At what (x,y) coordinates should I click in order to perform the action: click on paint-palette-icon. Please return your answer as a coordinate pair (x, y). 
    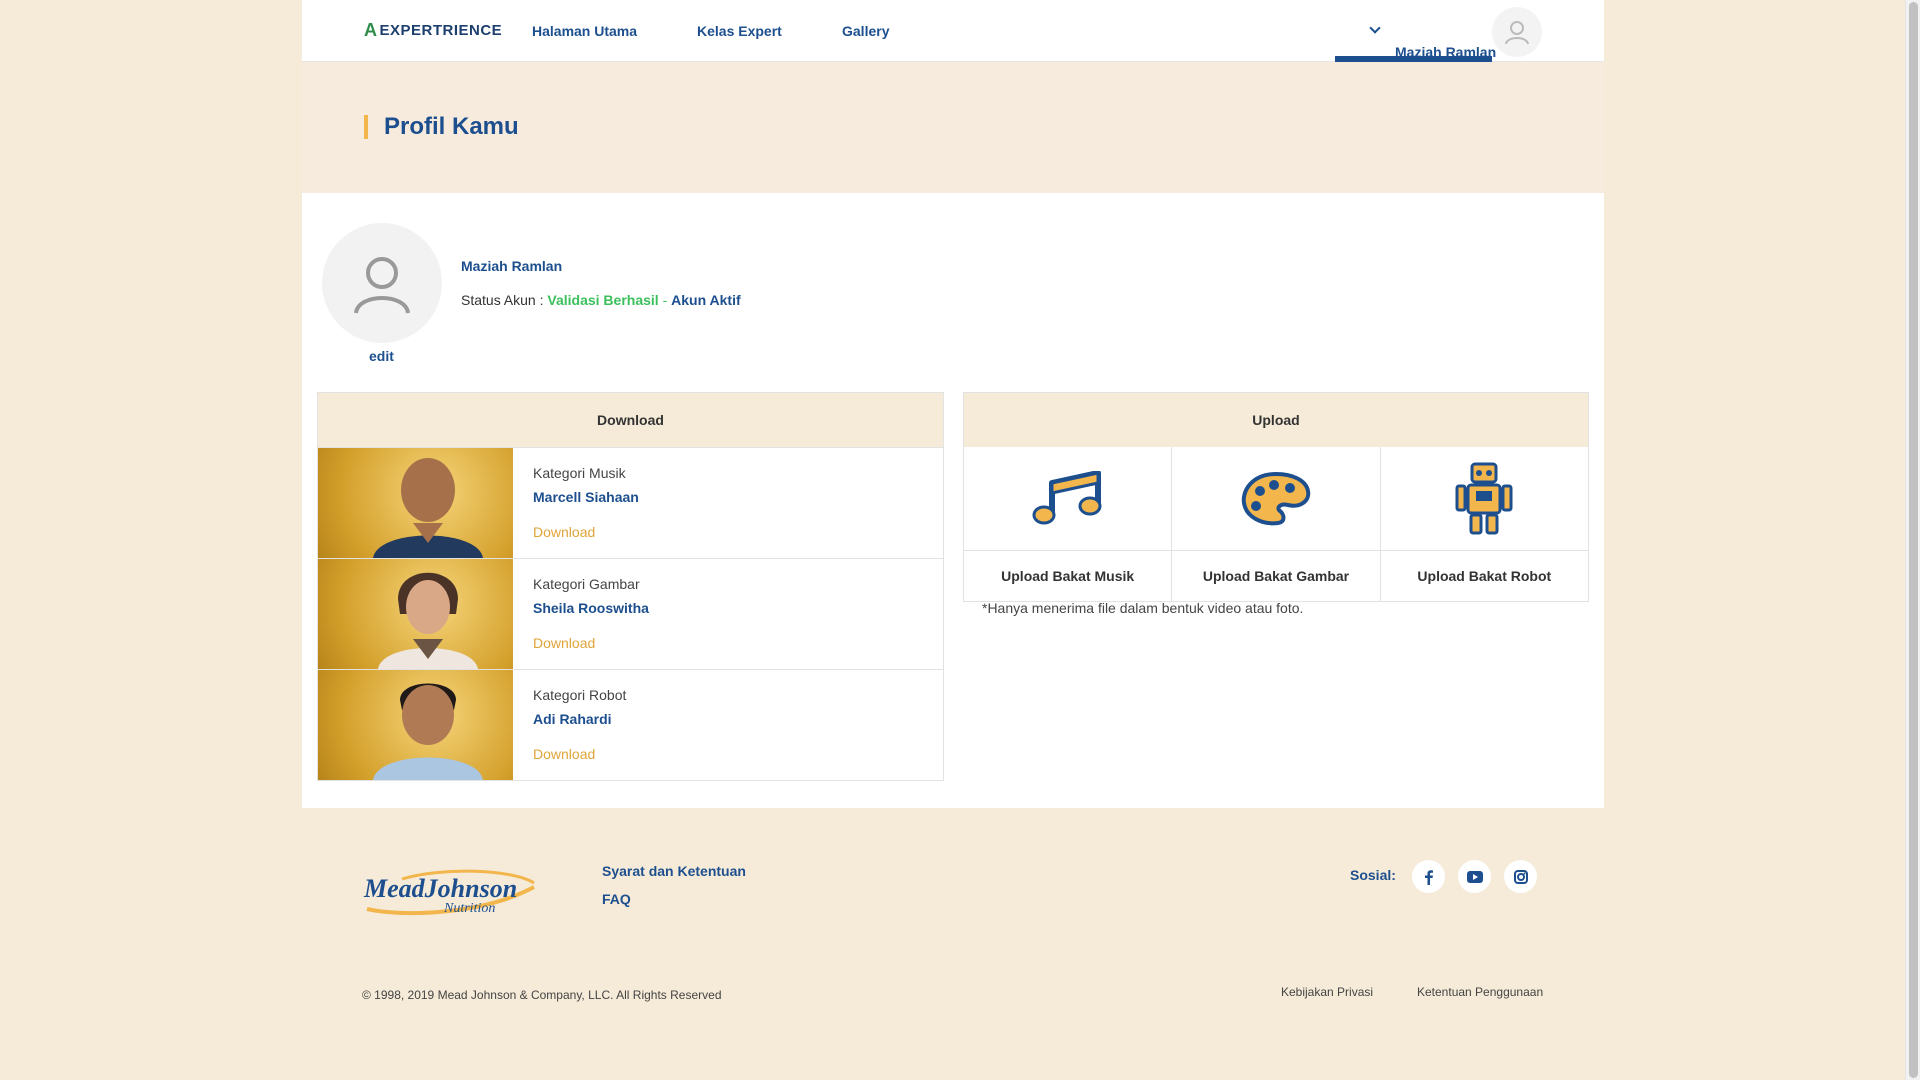
    Looking at the image, I should click on (1276, 498).